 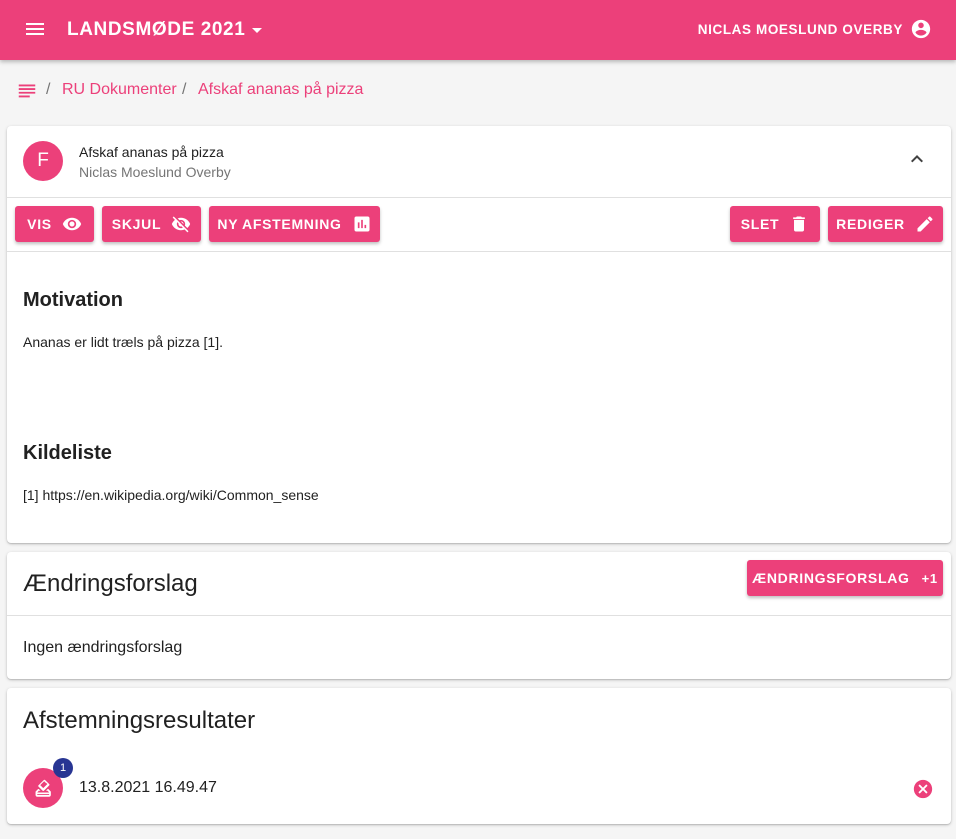 I want to click on show-button-label: VIS, so click(x=39, y=224).